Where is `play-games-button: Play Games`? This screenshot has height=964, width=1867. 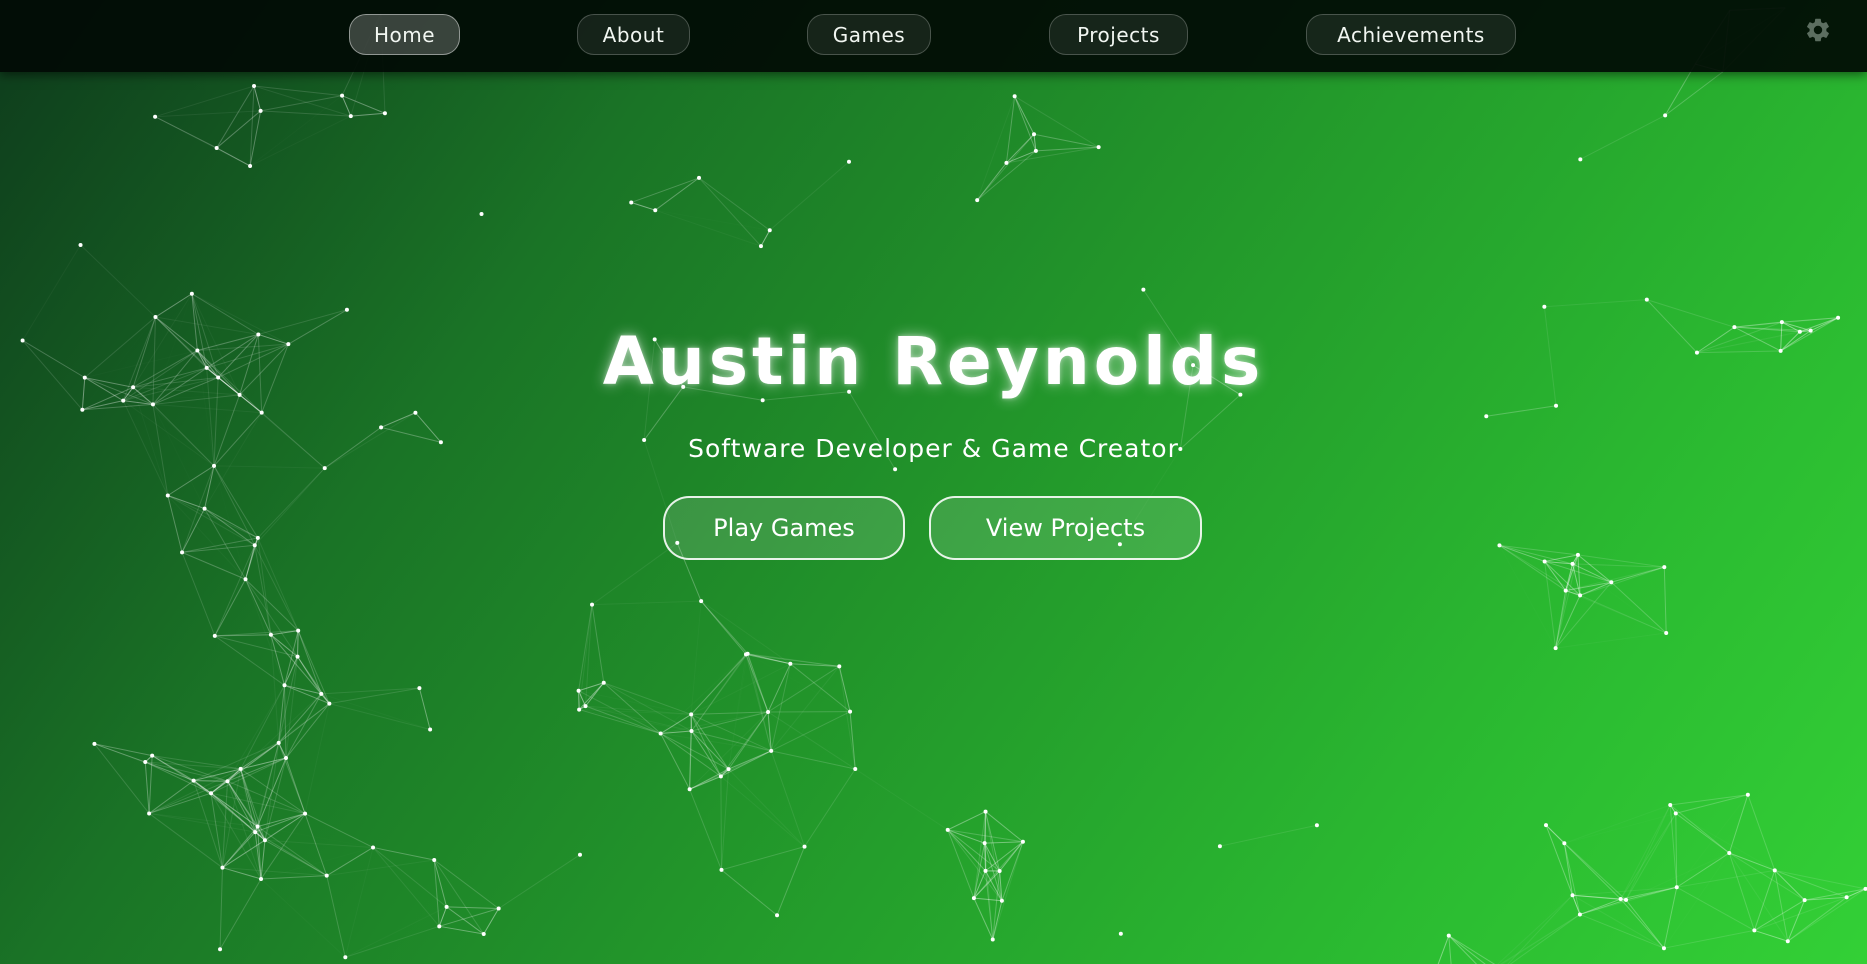
play-games-button: Play Games is located at coordinates (784, 528).